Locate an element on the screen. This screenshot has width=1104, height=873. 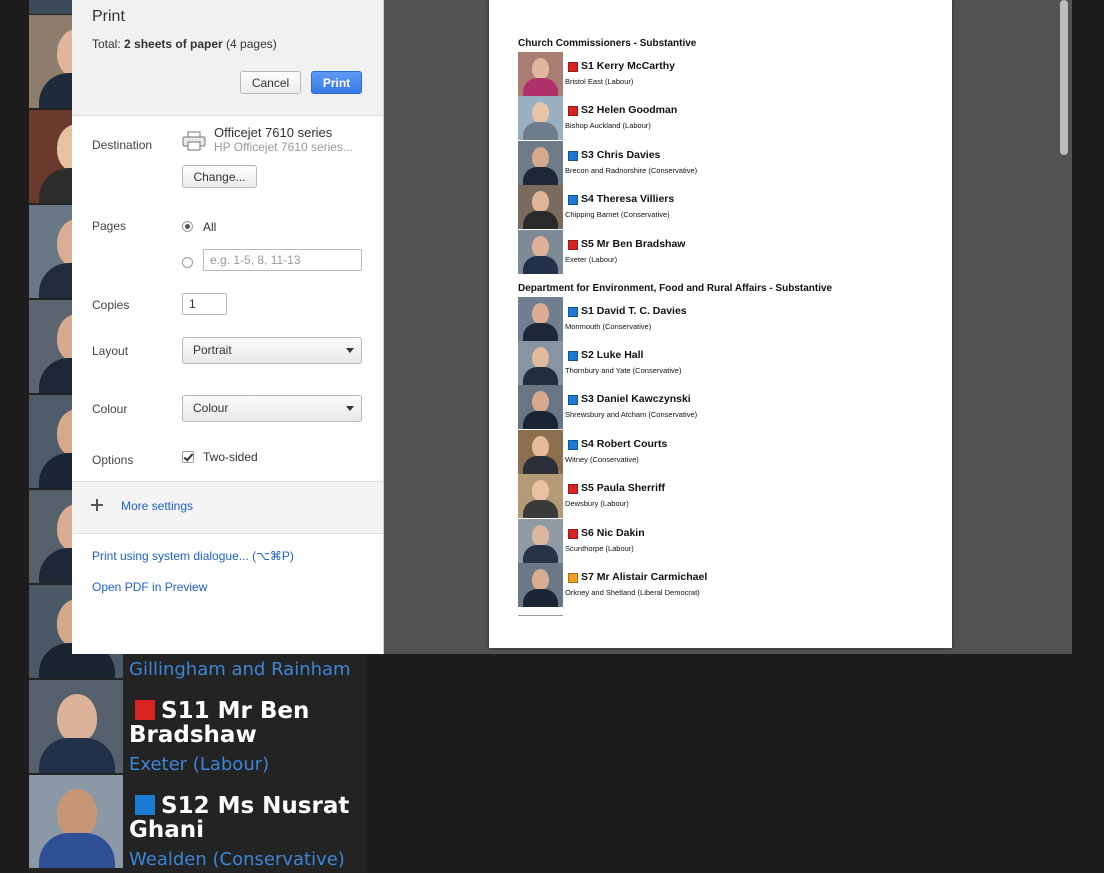
member-constituency: Chipping Barnet (Conservative) is located at coordinates (617, 214).